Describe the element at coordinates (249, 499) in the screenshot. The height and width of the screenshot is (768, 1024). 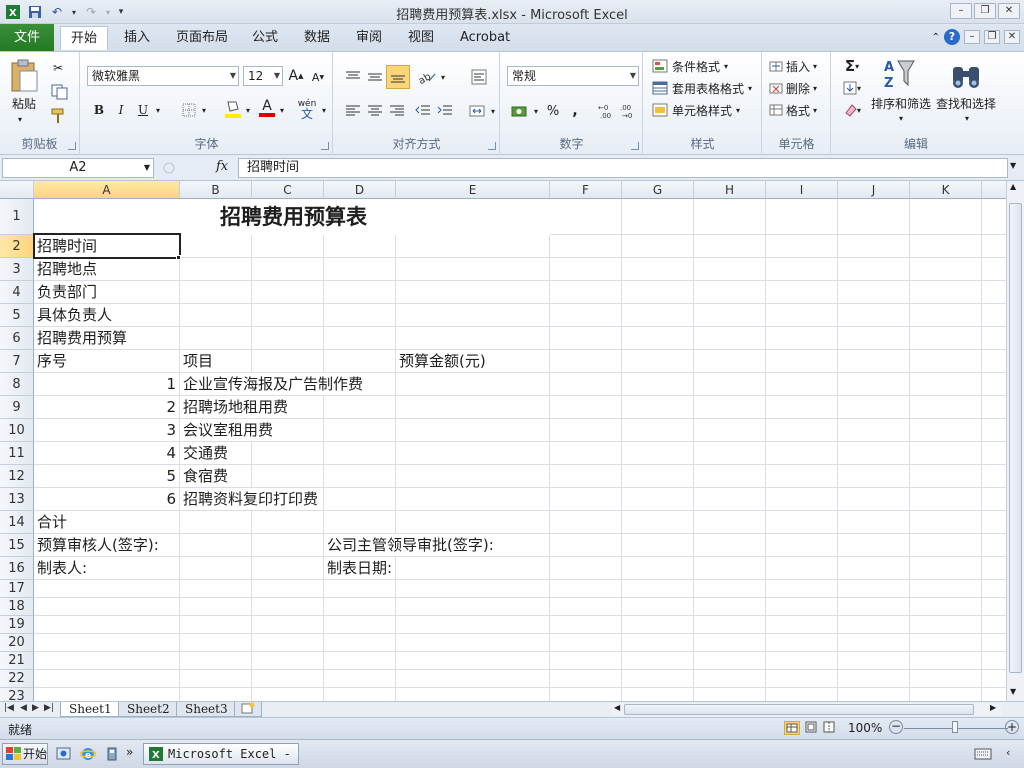
I see `item-name-cell: 招聘资料复印打印费` at that location.